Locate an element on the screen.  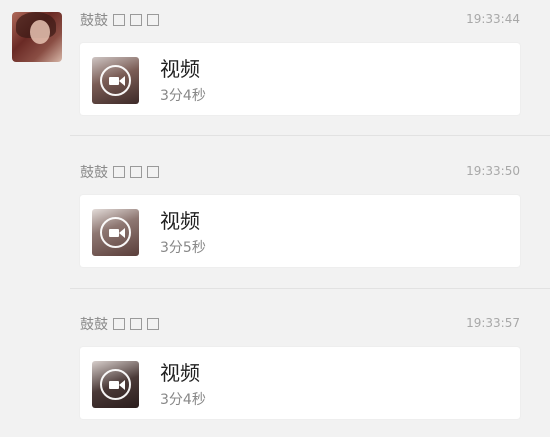
message-time: 19:33:57 is located at coordinates (493, 323).